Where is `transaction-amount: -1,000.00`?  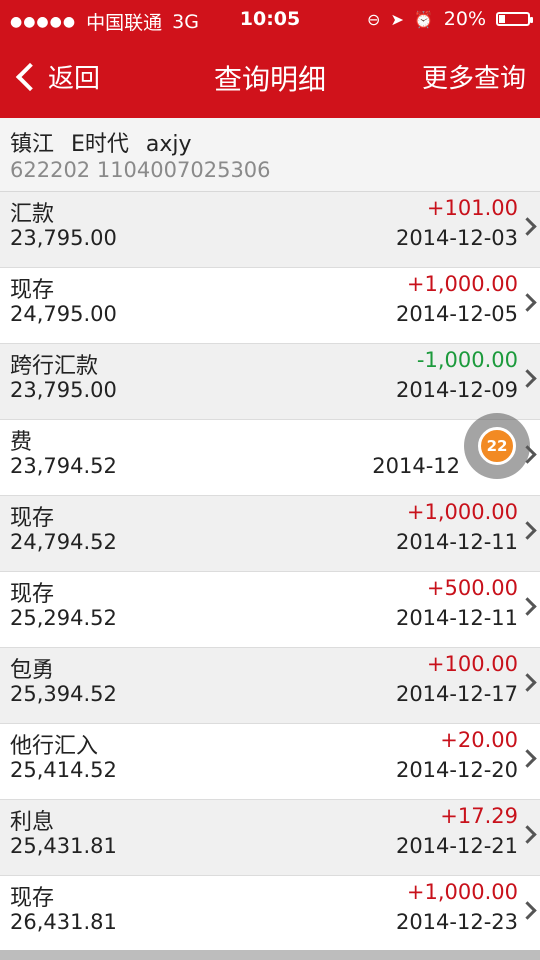 transaction-amount: -1,000.00 is located at coordinates (467, 360).